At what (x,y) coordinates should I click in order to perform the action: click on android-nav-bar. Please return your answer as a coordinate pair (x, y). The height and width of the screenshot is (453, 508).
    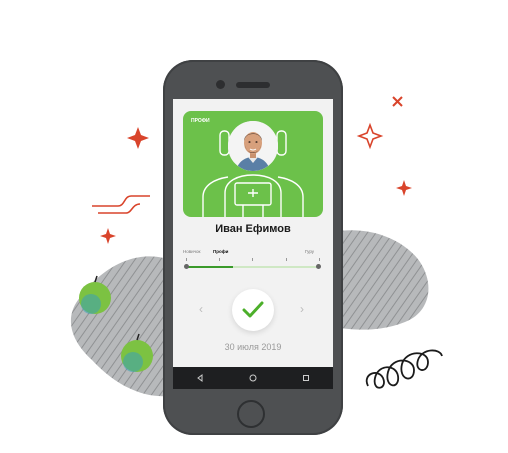
    Looking at the image, I should click on (253, 378).